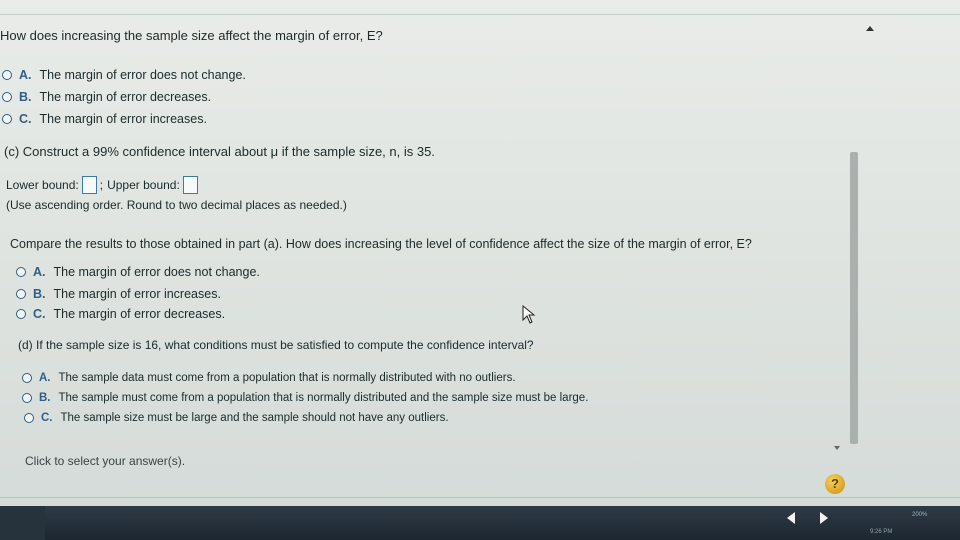  I want to click on part-b-option-b: B. The margin of error decreases., so click(106, 97).